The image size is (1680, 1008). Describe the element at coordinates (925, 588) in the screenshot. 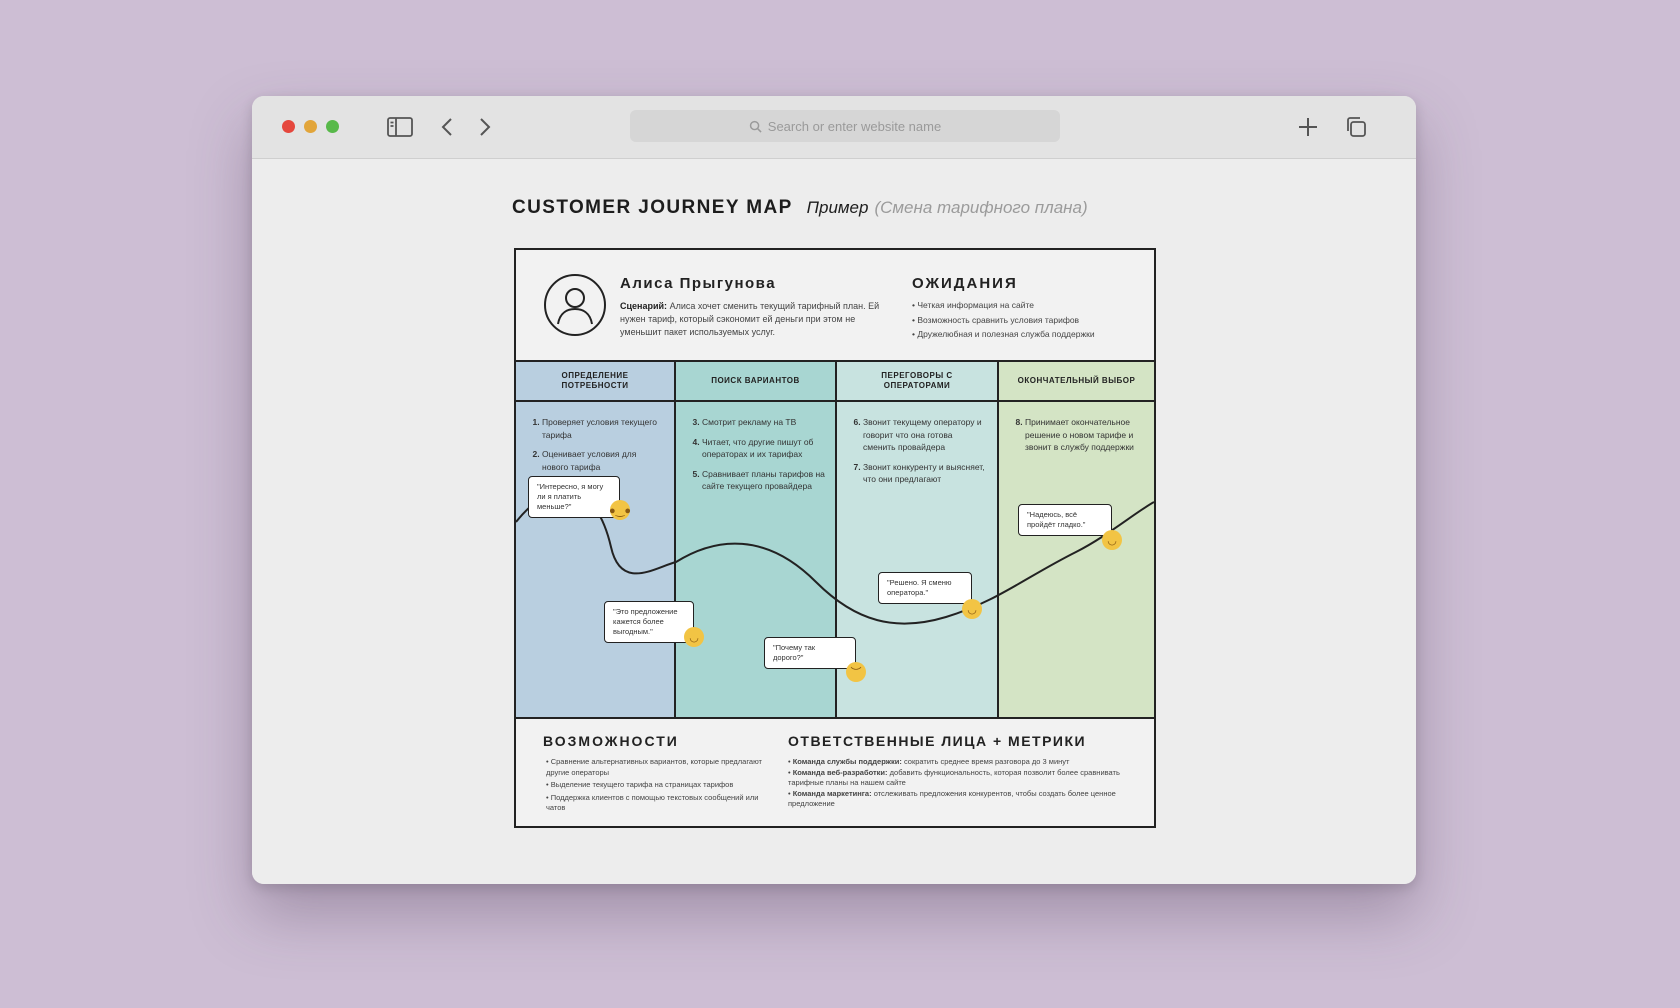

I see `quote-bubble-4: "Решено. Я сменю оператора."` at that location.